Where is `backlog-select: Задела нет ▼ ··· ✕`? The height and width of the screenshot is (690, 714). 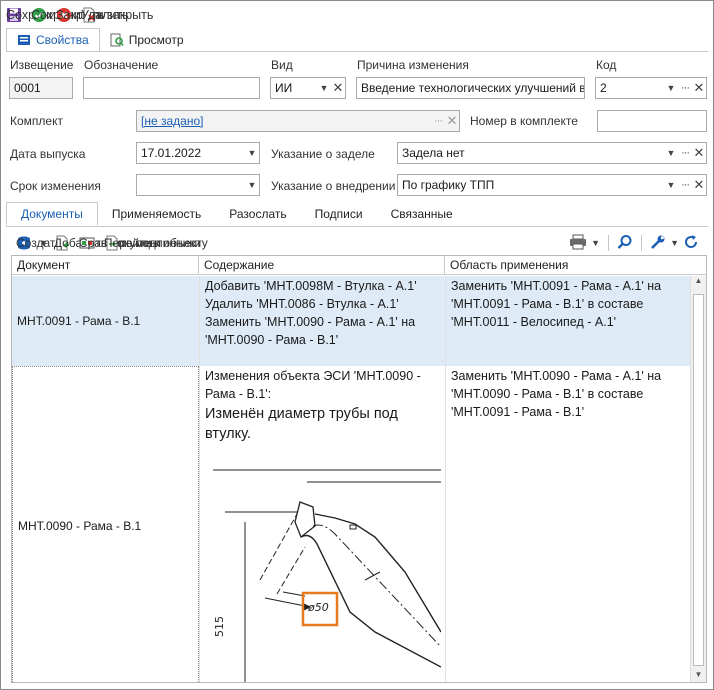
backlog-select: Задела нет ▼ ··· ✕ is located at coordinates (552, 153).